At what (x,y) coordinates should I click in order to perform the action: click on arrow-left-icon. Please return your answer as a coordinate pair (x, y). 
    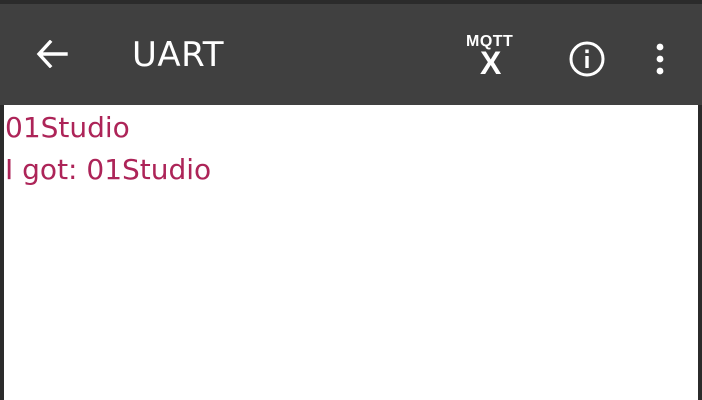
    Looking at the image, I should click on (52, 54).